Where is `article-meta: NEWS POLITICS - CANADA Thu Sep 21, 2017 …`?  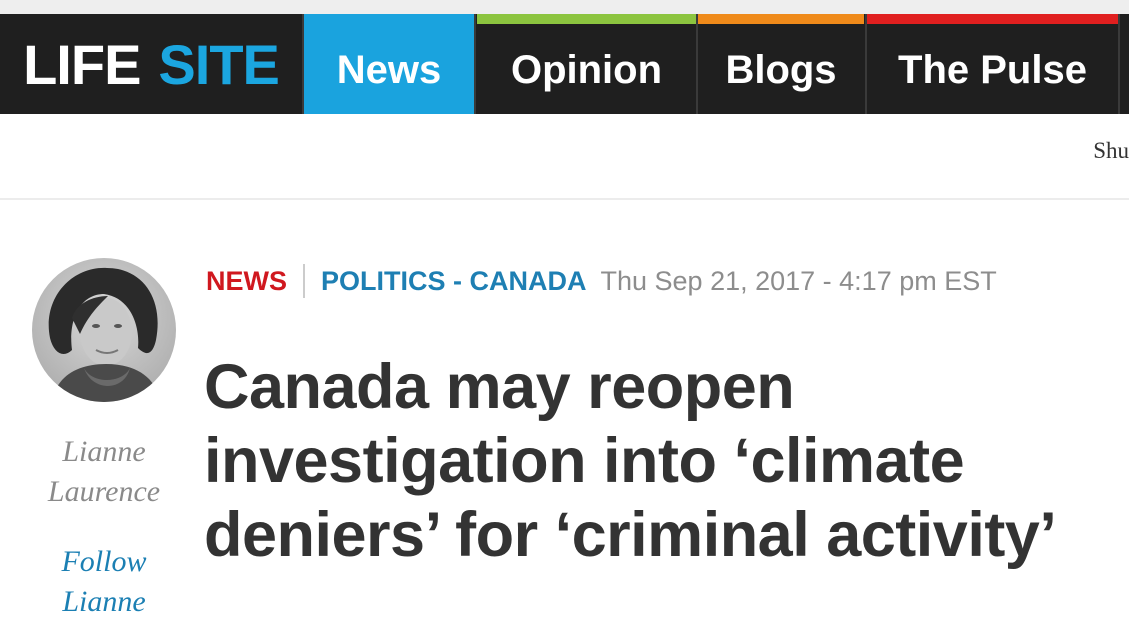
article-meta: NEWS POLITICS - CANADA Thu Sep 21, 2017 … is located at coordinates (601, 281).